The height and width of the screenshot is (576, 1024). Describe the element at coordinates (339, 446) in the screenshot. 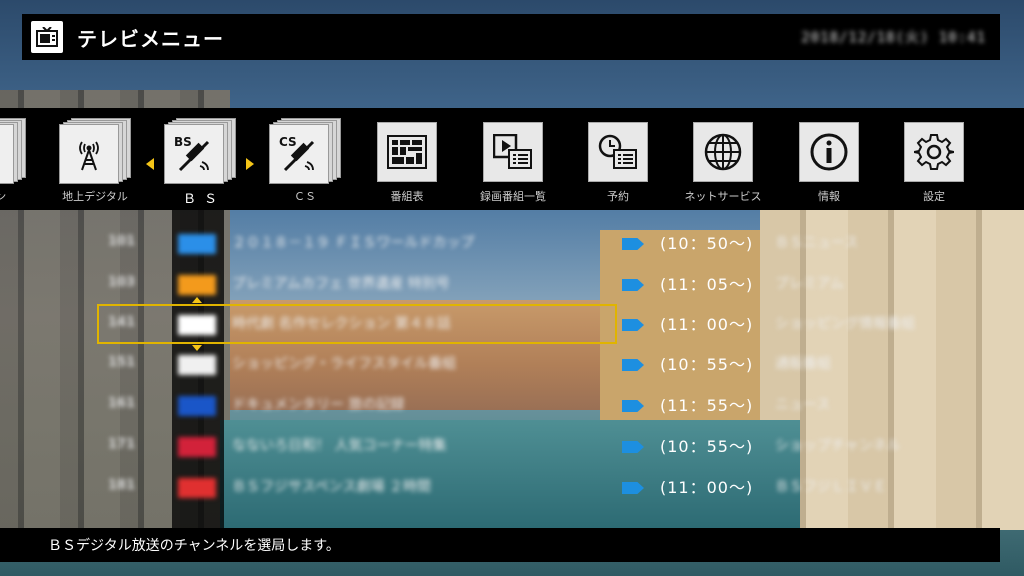

I see `program-title: なないろ日和！ 人気コーナー特集` at that location.